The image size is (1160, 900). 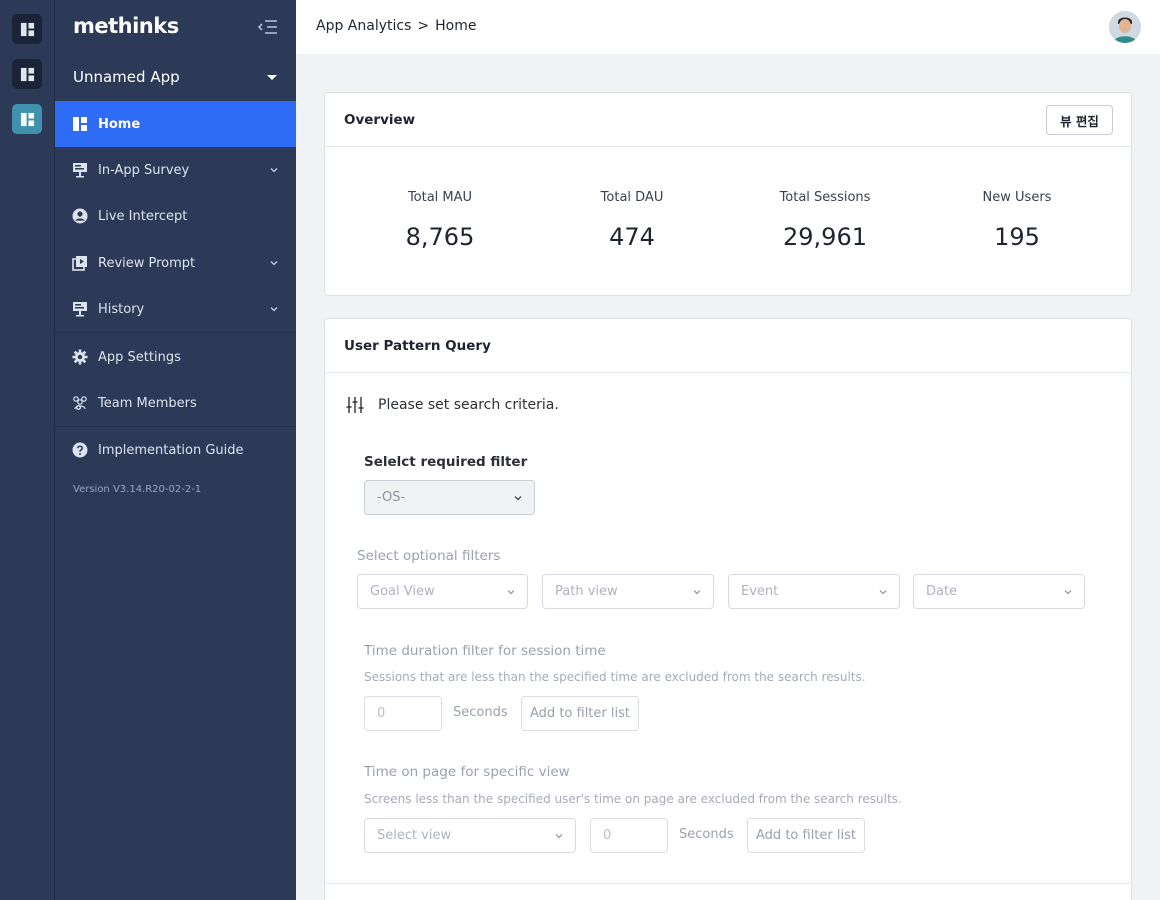 I want to click on sidebar-item-history: History, so click(x=175, y=309).